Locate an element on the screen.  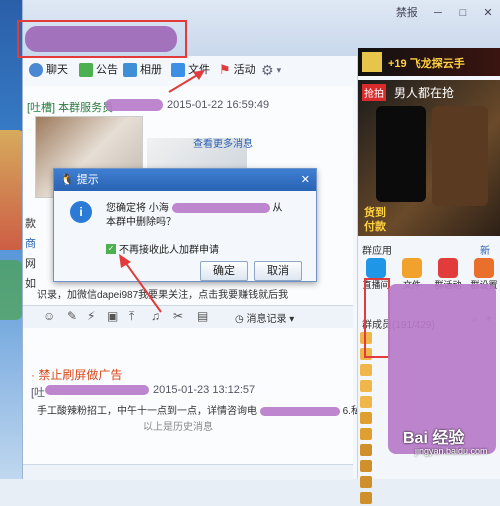
avatar is located at coordinates (366, 498).